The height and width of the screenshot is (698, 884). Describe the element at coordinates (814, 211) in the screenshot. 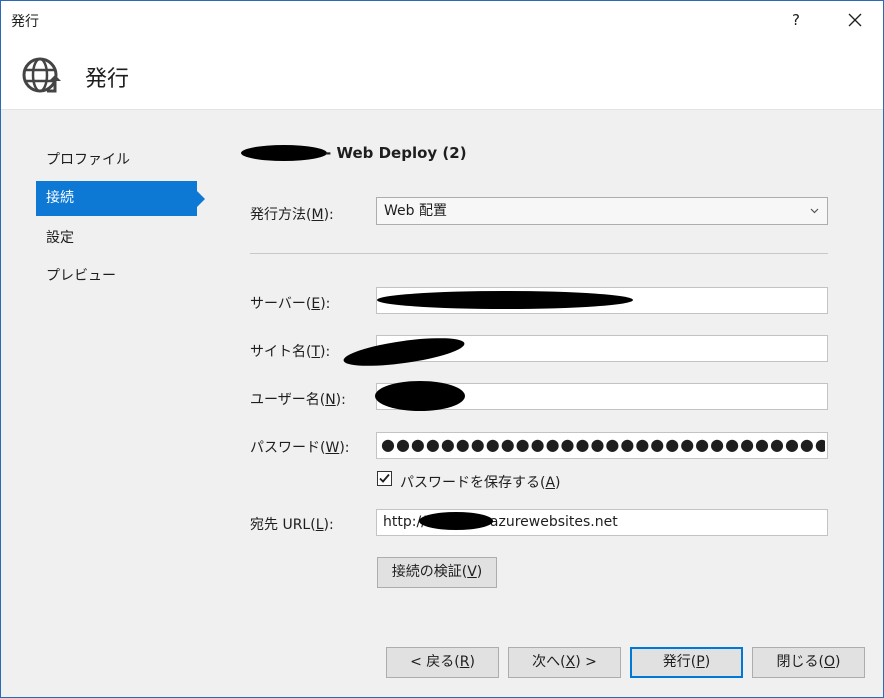

I see `chevron-down-icon` at that location.